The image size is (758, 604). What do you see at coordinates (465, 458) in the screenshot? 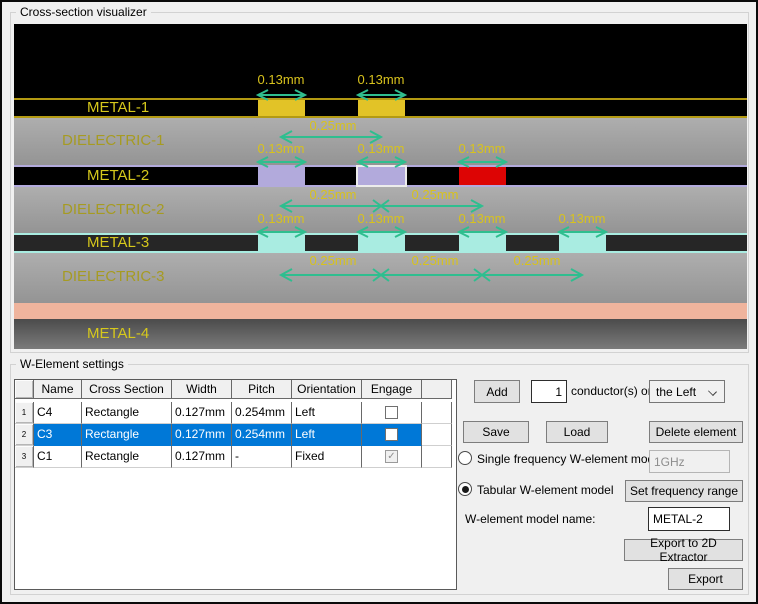
I see `single-frequency-radio` at bounding box center [465, 458].